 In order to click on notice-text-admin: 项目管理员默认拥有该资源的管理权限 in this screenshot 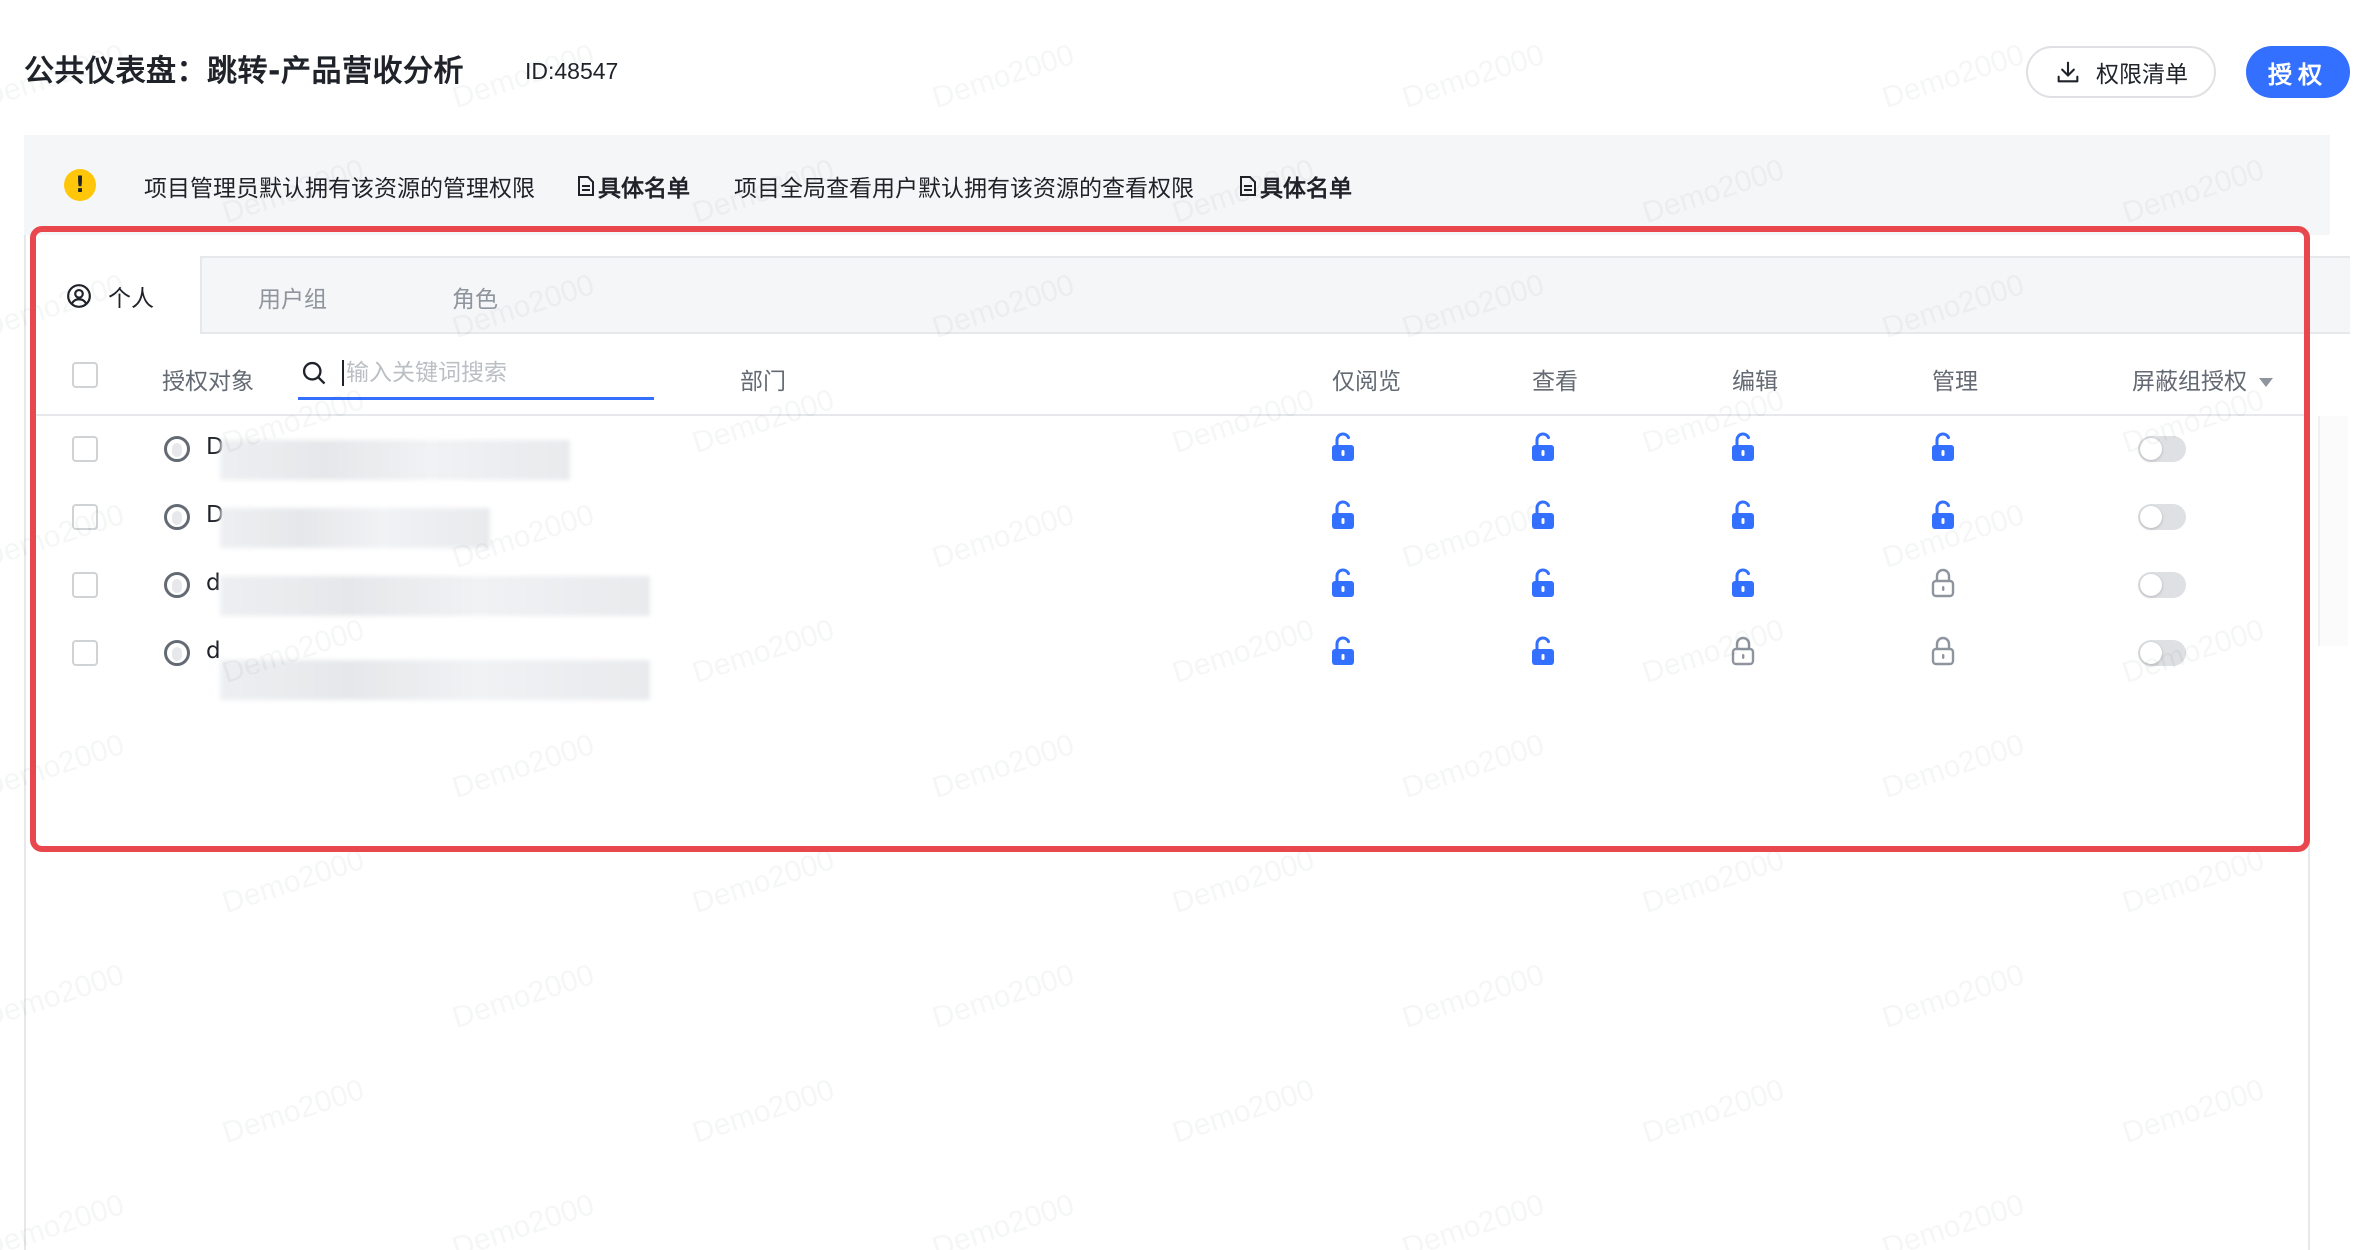, I will do `click(339, 189)`.